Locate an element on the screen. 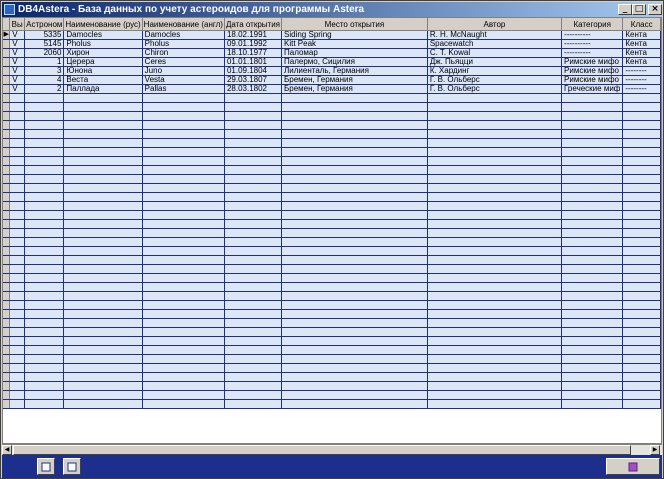 The image size is (664, 479). grid-cell: Г. В. Ольберс is located at coordinates (495, 89).